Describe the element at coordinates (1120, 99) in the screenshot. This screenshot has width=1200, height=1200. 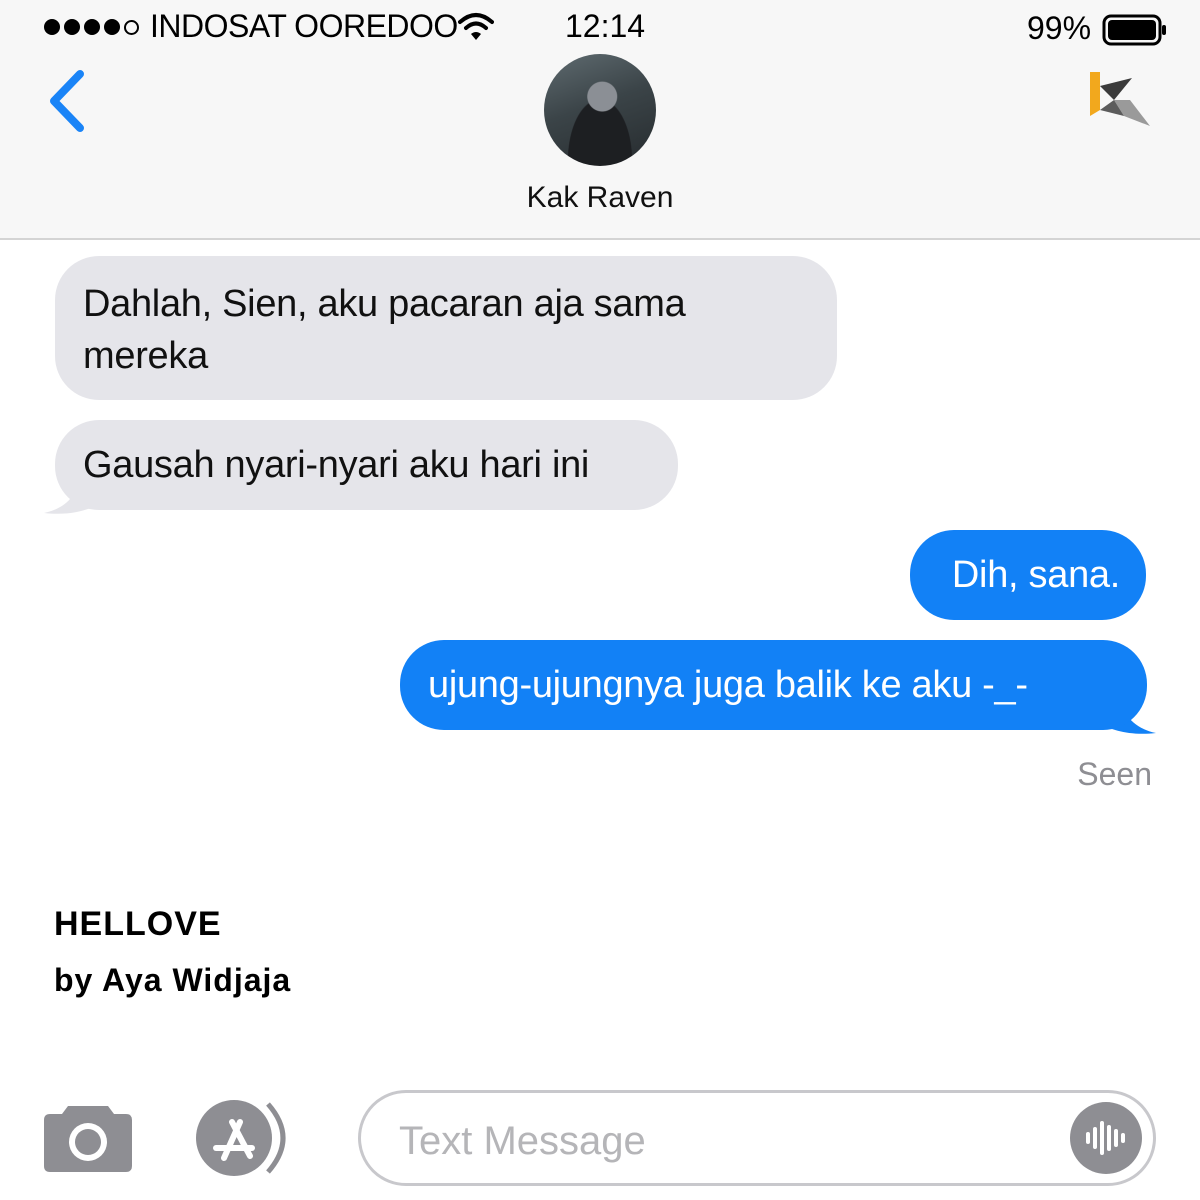
I see `k-logo-icon` at that location.